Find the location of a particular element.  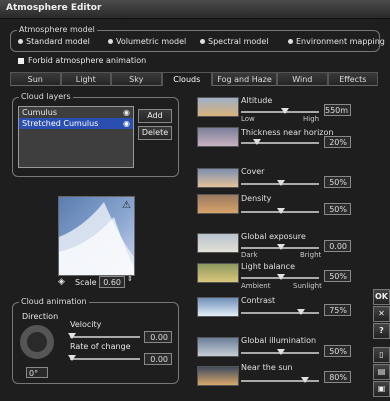

delete-layer-button: Delete is located at coordinates (155, 133).